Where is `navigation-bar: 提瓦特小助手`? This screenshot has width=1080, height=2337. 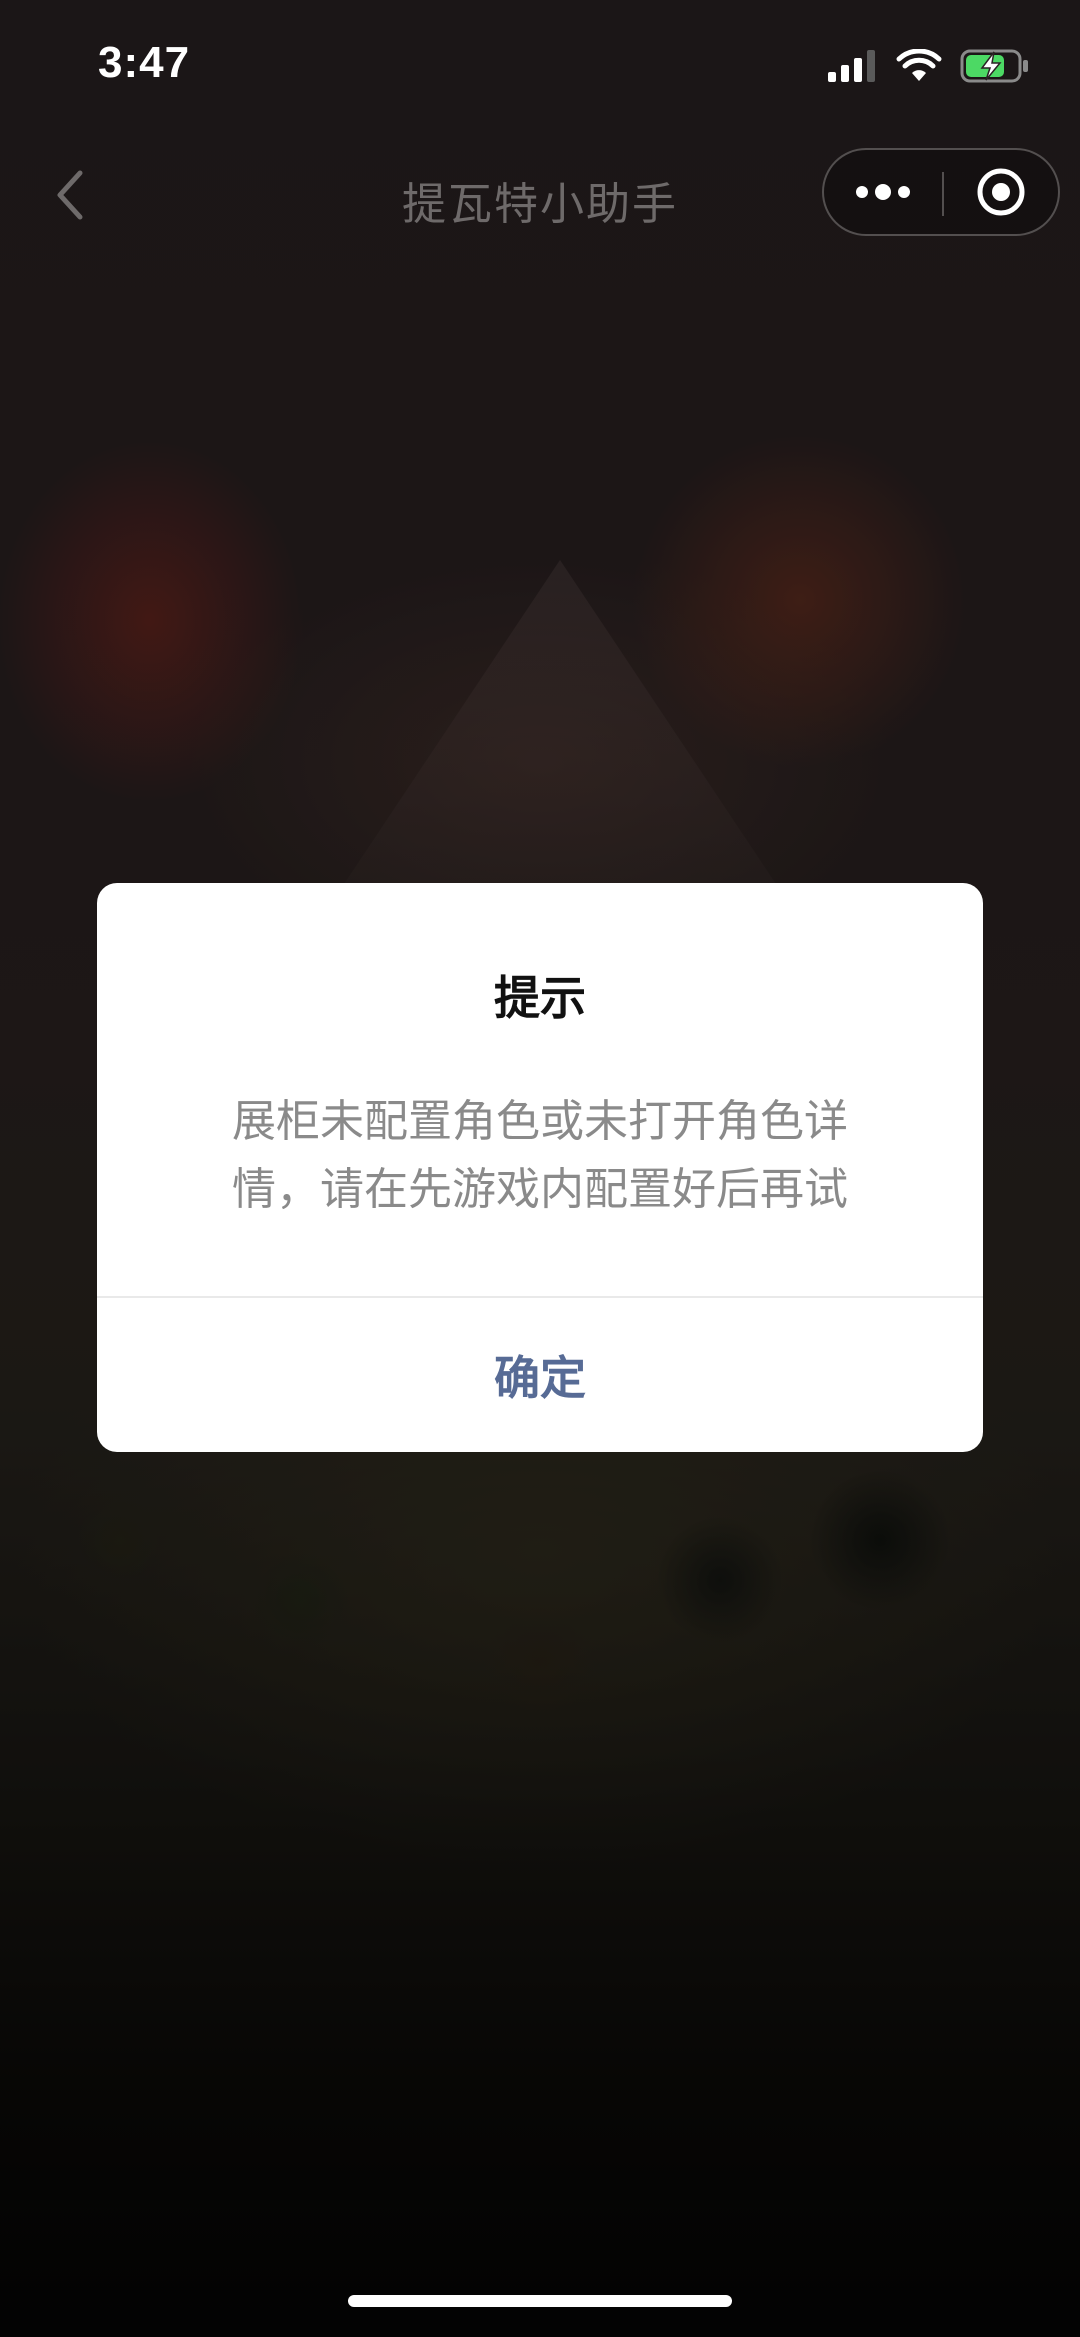 navigation-bar: 提瓦特小助手 is located at coordinates (540, 195).